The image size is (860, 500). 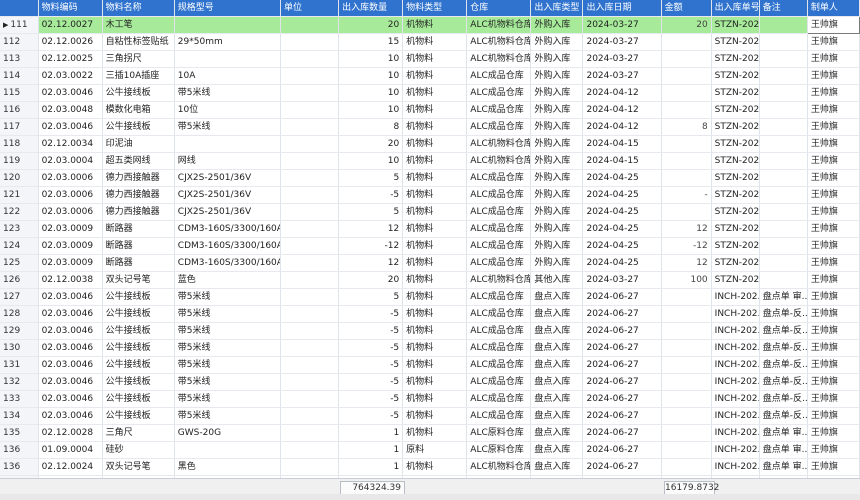 What do you see at coordinates (70, 76) in the screenshot?
I see `cell-code: 02.03.0022` at bounding box center [70, 76].